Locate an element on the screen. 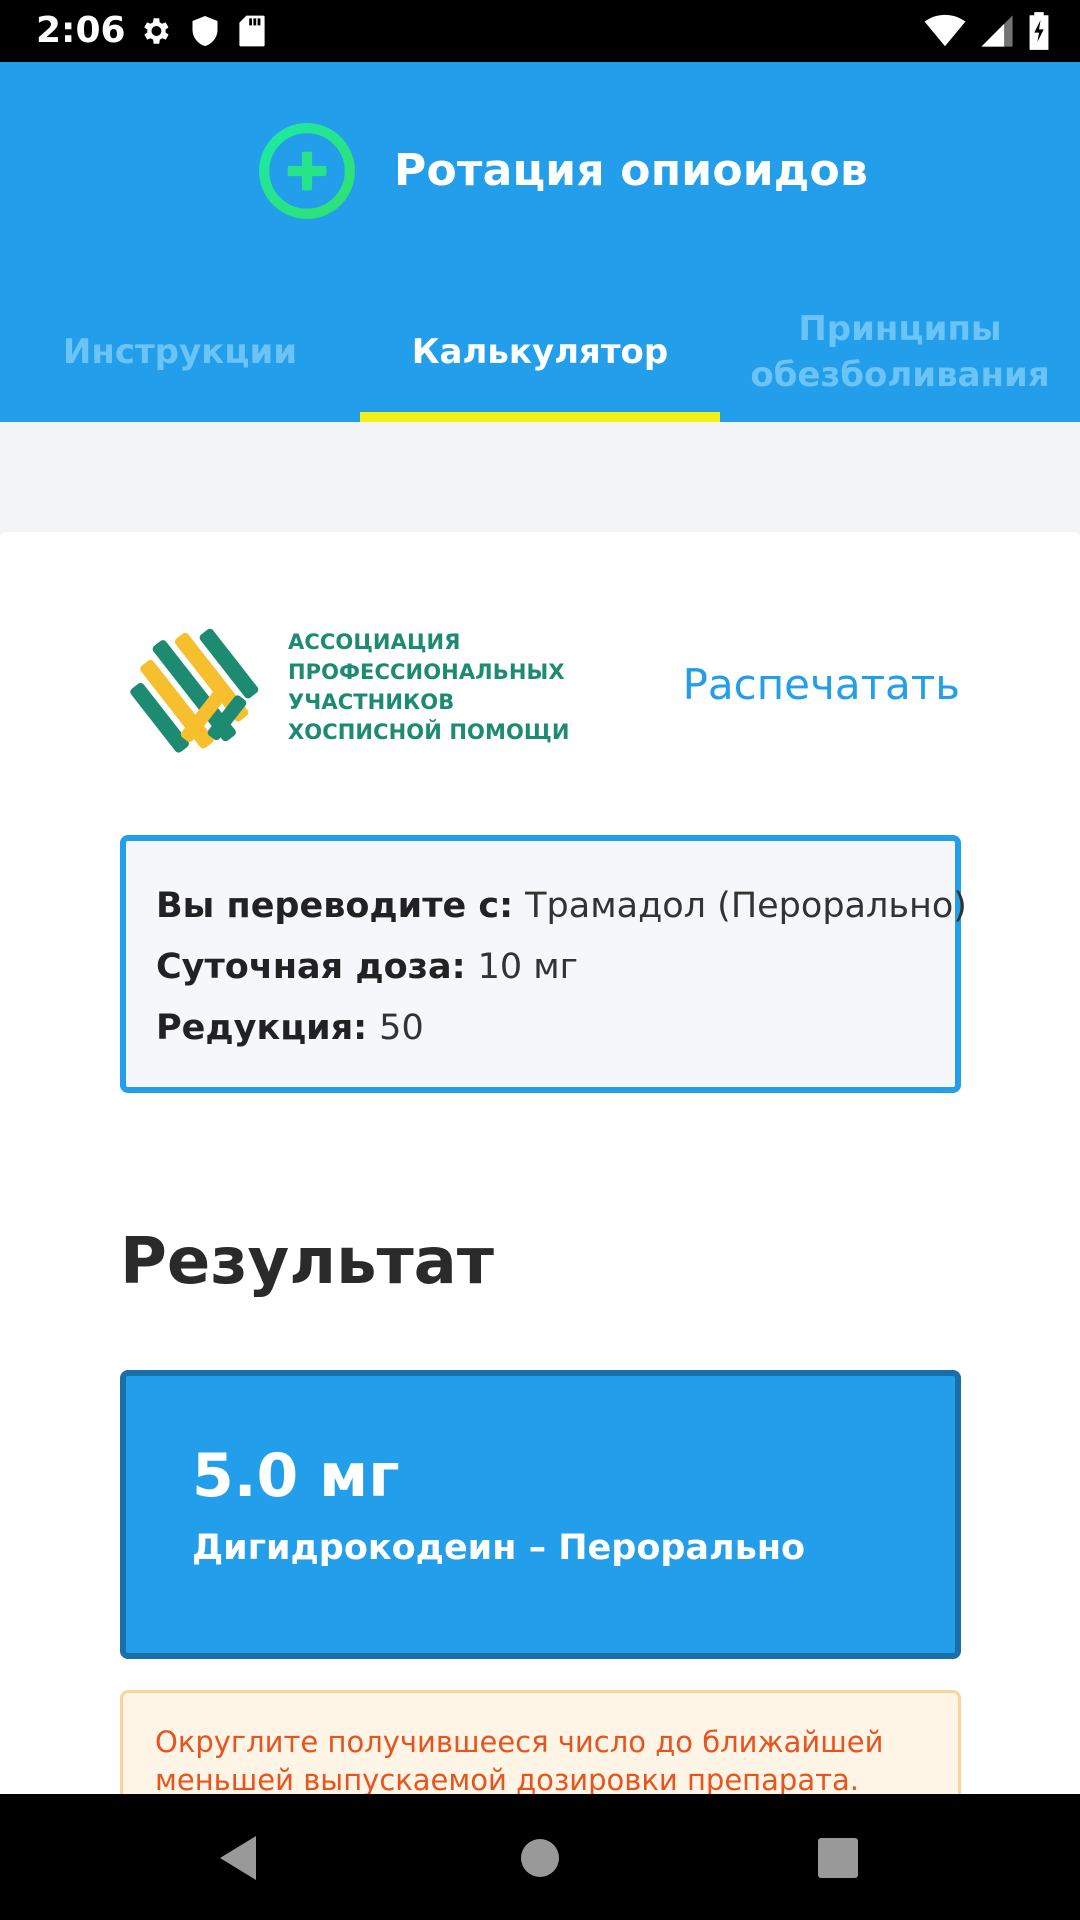  organization-name-line: ПРОФЕССИОНАЛЬНЫХ is located at coordinates (426, 672).